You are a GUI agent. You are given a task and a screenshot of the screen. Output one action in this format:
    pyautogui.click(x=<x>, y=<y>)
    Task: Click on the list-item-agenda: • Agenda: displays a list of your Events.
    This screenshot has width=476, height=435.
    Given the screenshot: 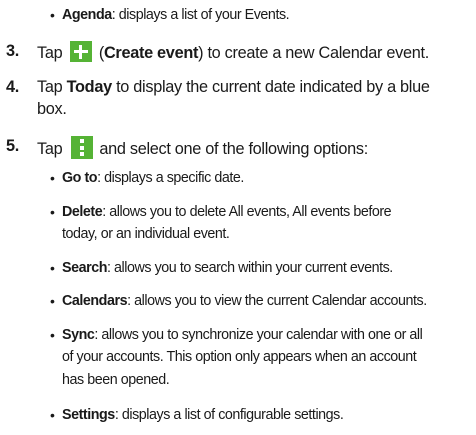 What is the action you would take?
    pyautogui.click(x=170, y=15)
    